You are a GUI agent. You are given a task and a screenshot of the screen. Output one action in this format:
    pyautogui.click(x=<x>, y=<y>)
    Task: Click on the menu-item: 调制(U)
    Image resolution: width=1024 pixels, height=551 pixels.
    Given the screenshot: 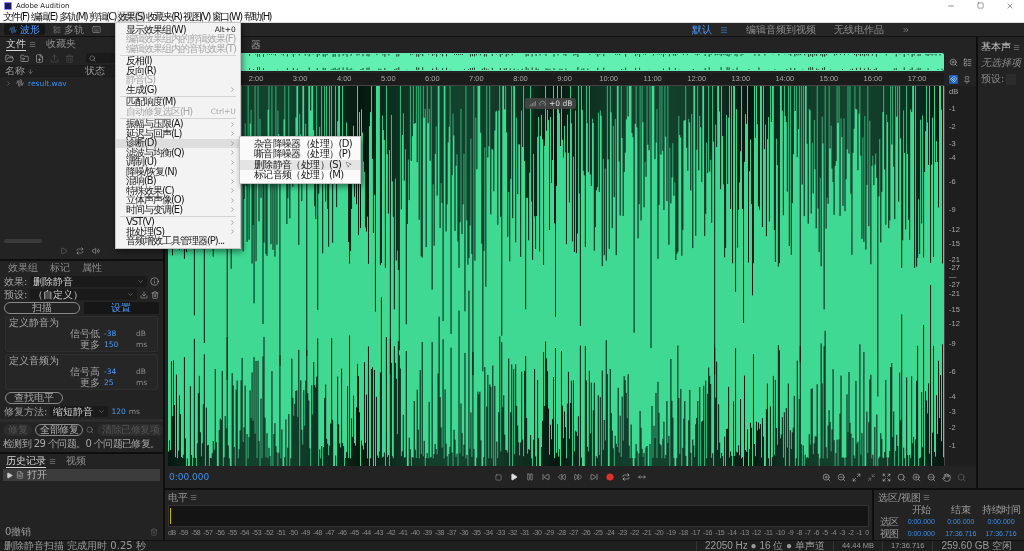 What is the action you would take?
    pyautogui.click(x=177, y=162)
    